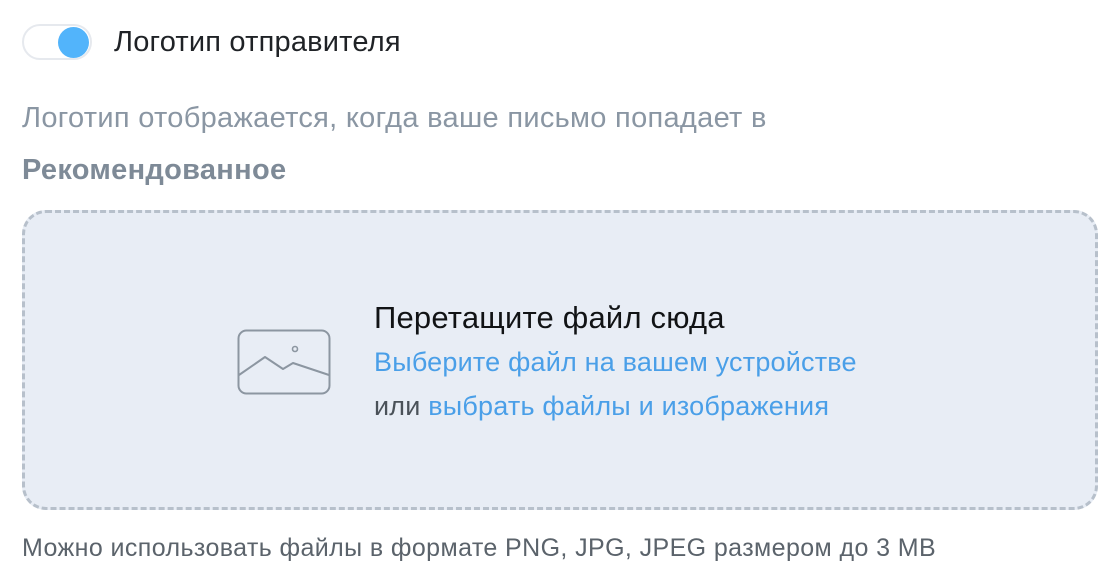  I want to click on sender-logo-toggle-row: Логотип отправителя, so click(211, 42).